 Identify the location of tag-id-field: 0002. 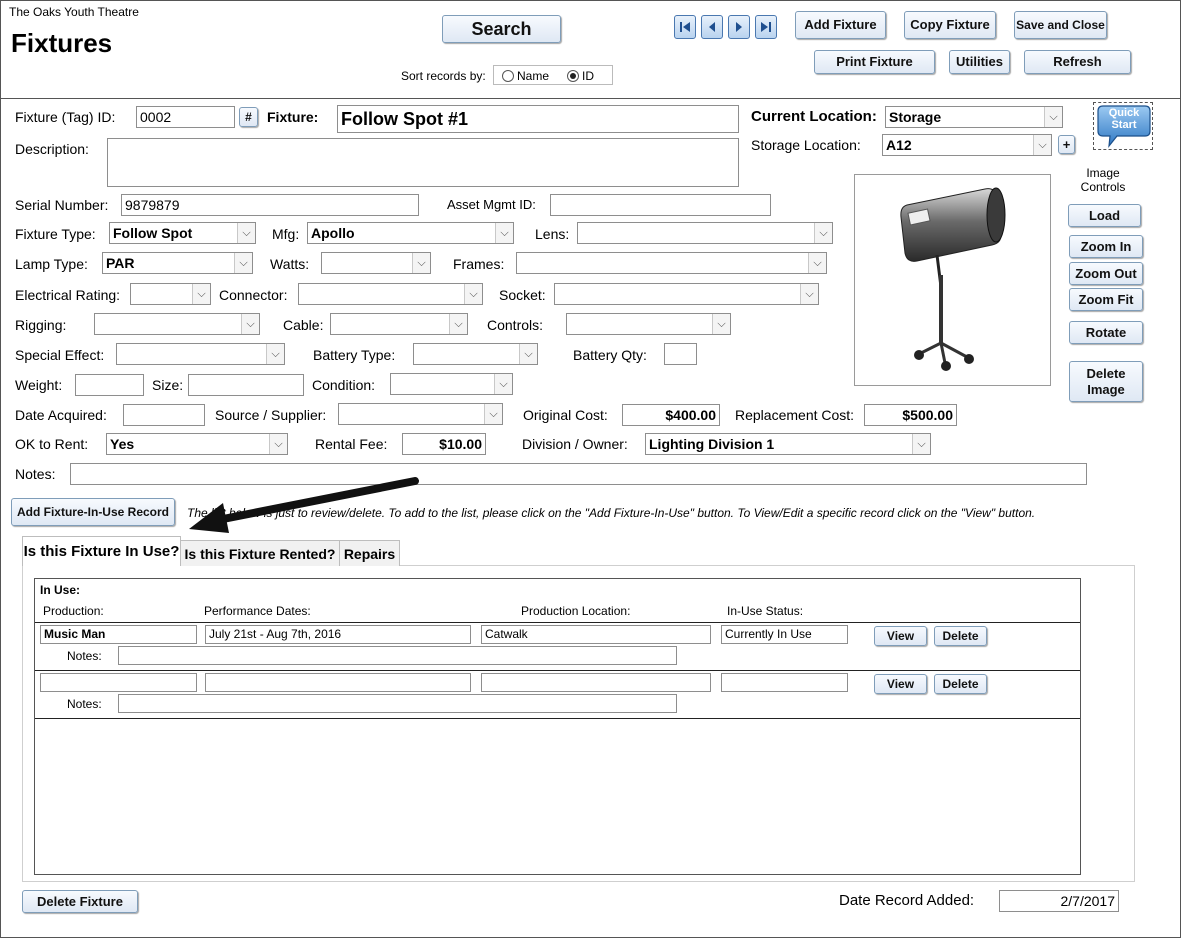
(185, 117).